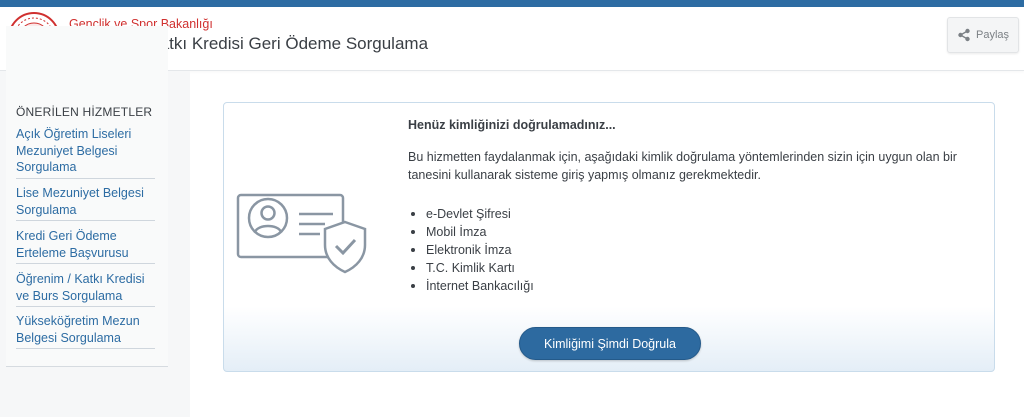 The width and height of the screenshot is (1024, 417). I want to click on sidebar-item-lise-mezuniyet: Lise Mezuniyet Belgesi Sorgulama, so click(85, 203).